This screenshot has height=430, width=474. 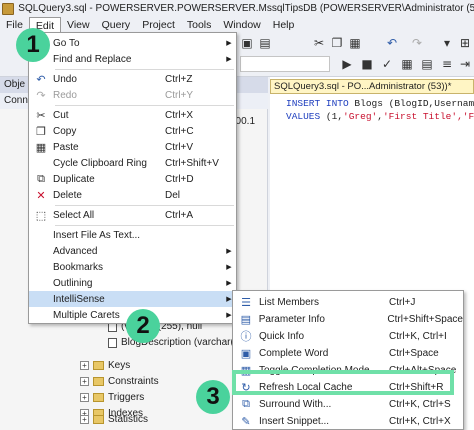 What do you see at coordinates (246, 302) in the screenshot?
I see `list-members-icon: ☰` at bounding box center [246, 302].